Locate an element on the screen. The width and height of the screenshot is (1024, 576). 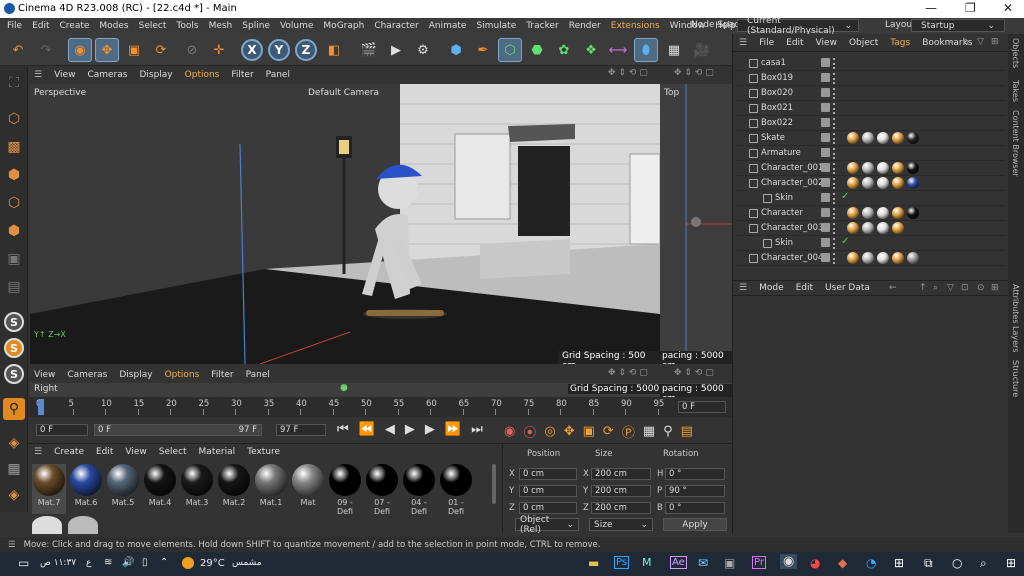
object-row: Character_001 is located at coordinates (871, 168).